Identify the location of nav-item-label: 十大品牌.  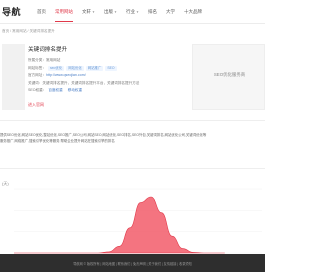
(192, 11).